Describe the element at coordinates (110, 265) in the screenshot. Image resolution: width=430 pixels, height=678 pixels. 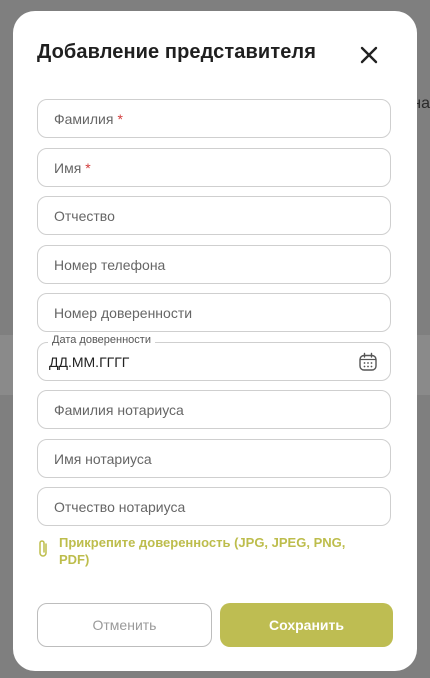
I see `phone-placeholder: Номер телефона` at that location.